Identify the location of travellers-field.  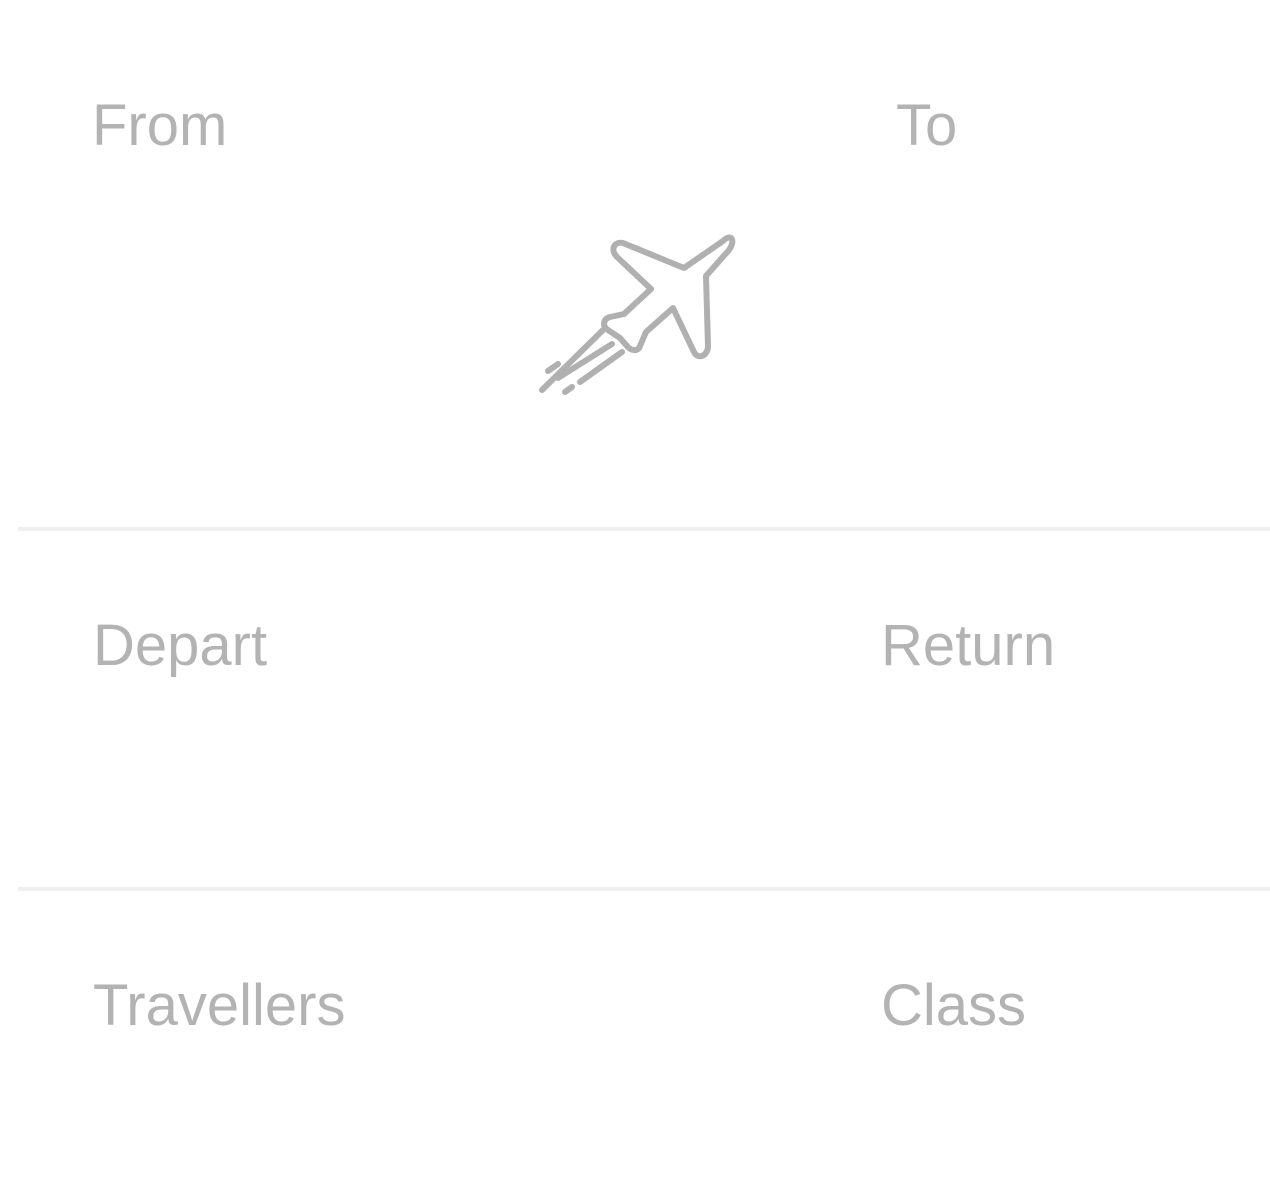
(318, 1050).